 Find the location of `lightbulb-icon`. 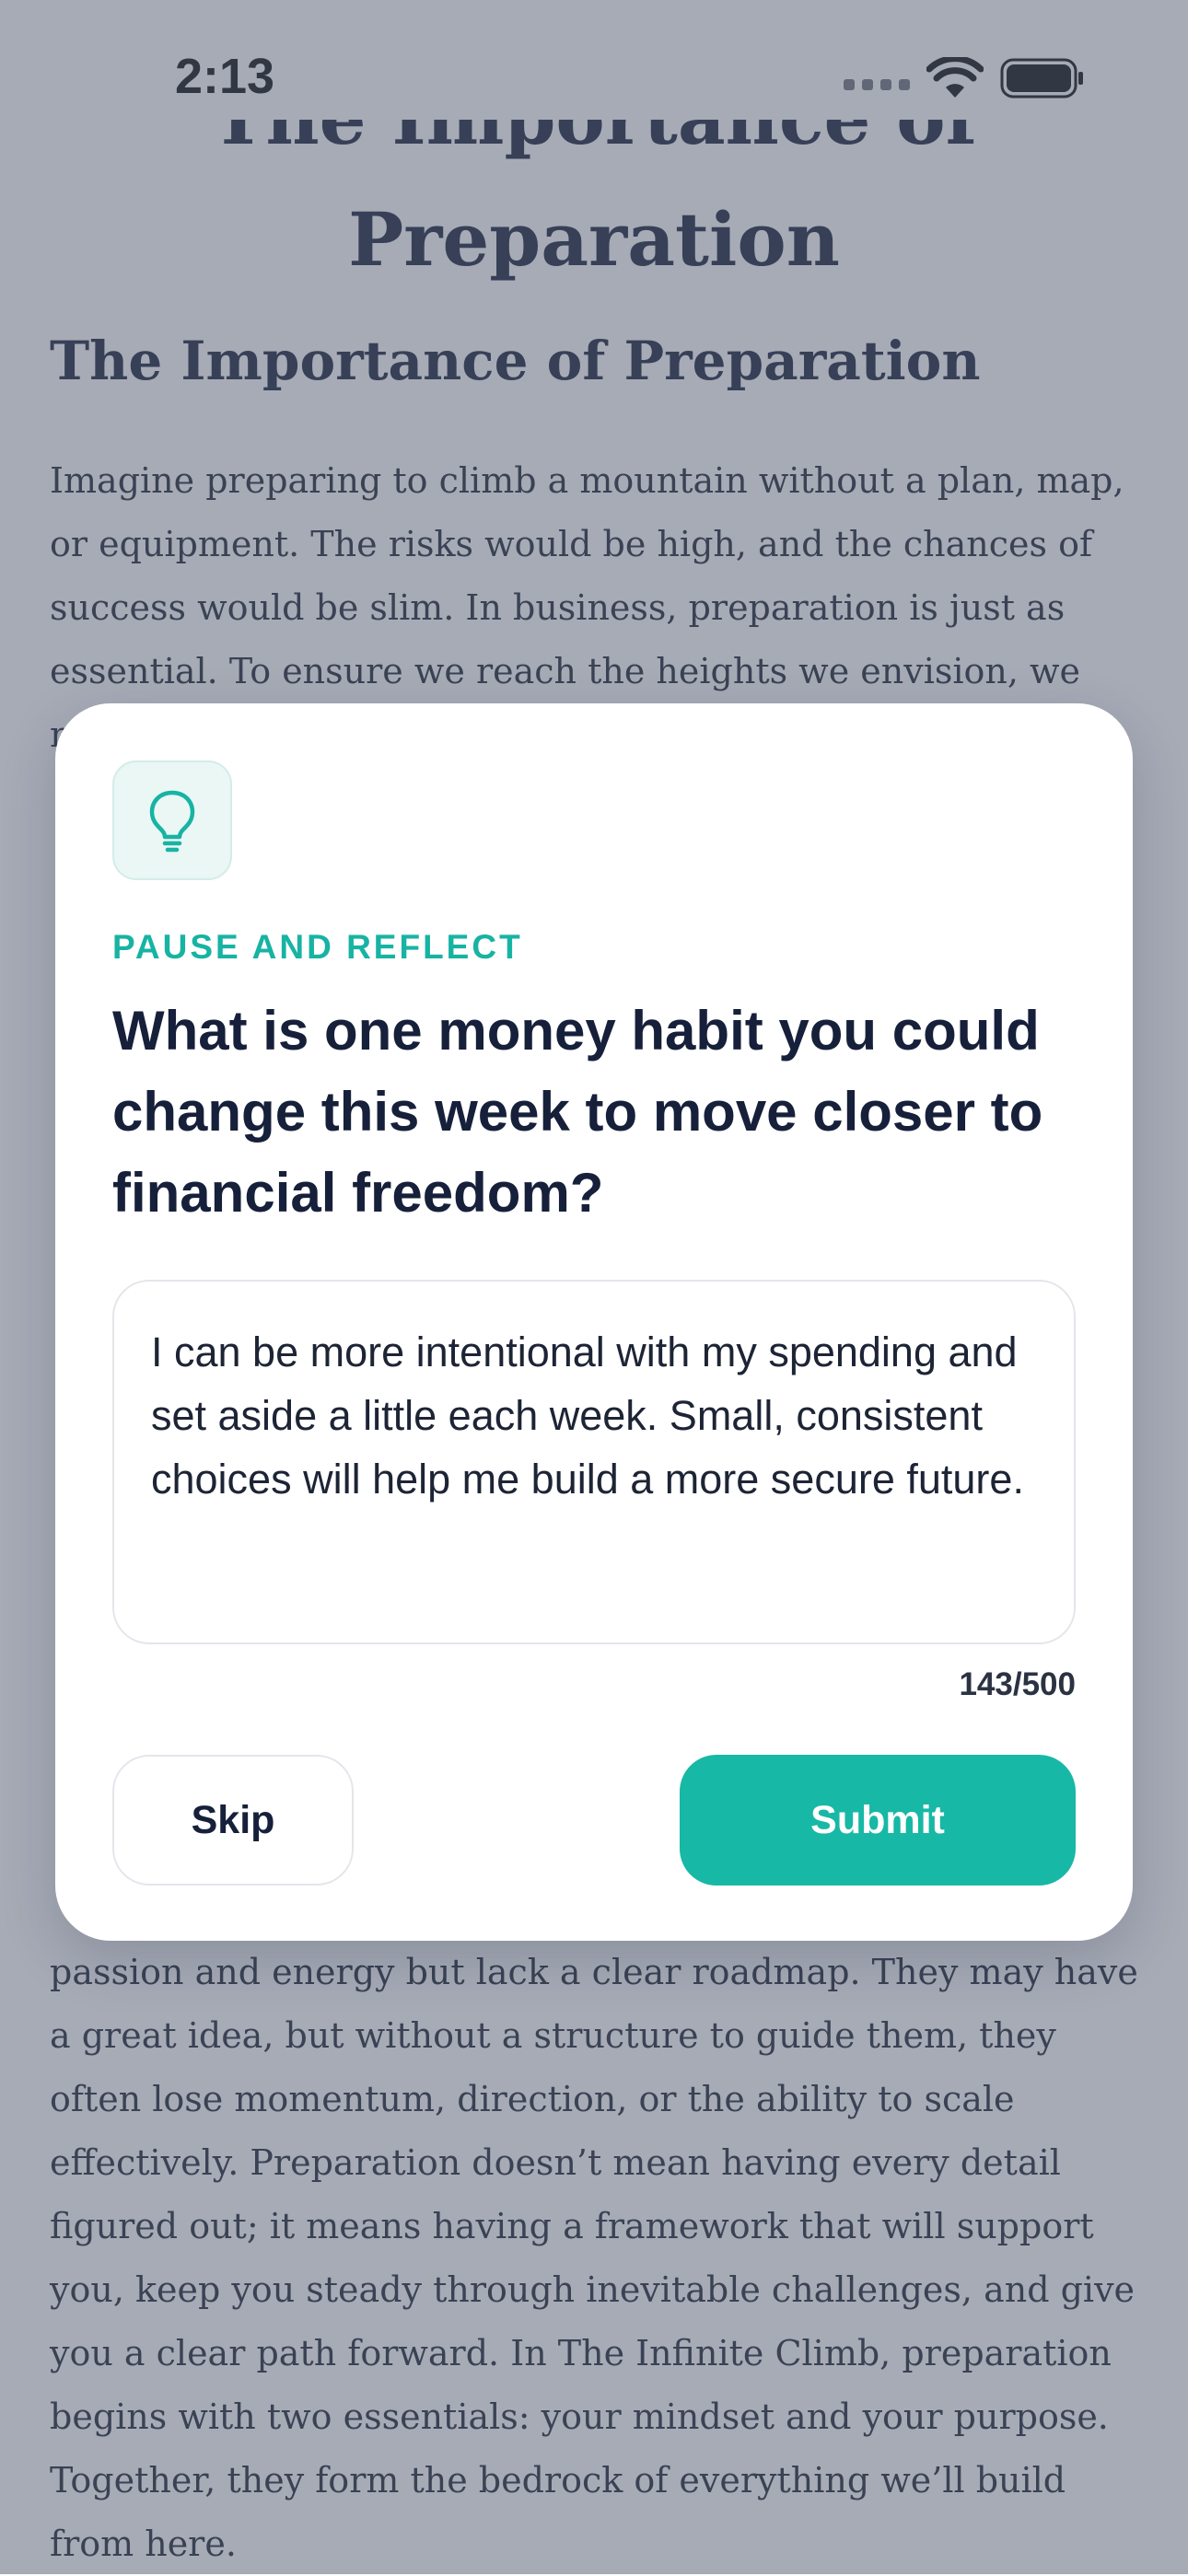

lightbulb-icon is located at coordinates (172, 821).